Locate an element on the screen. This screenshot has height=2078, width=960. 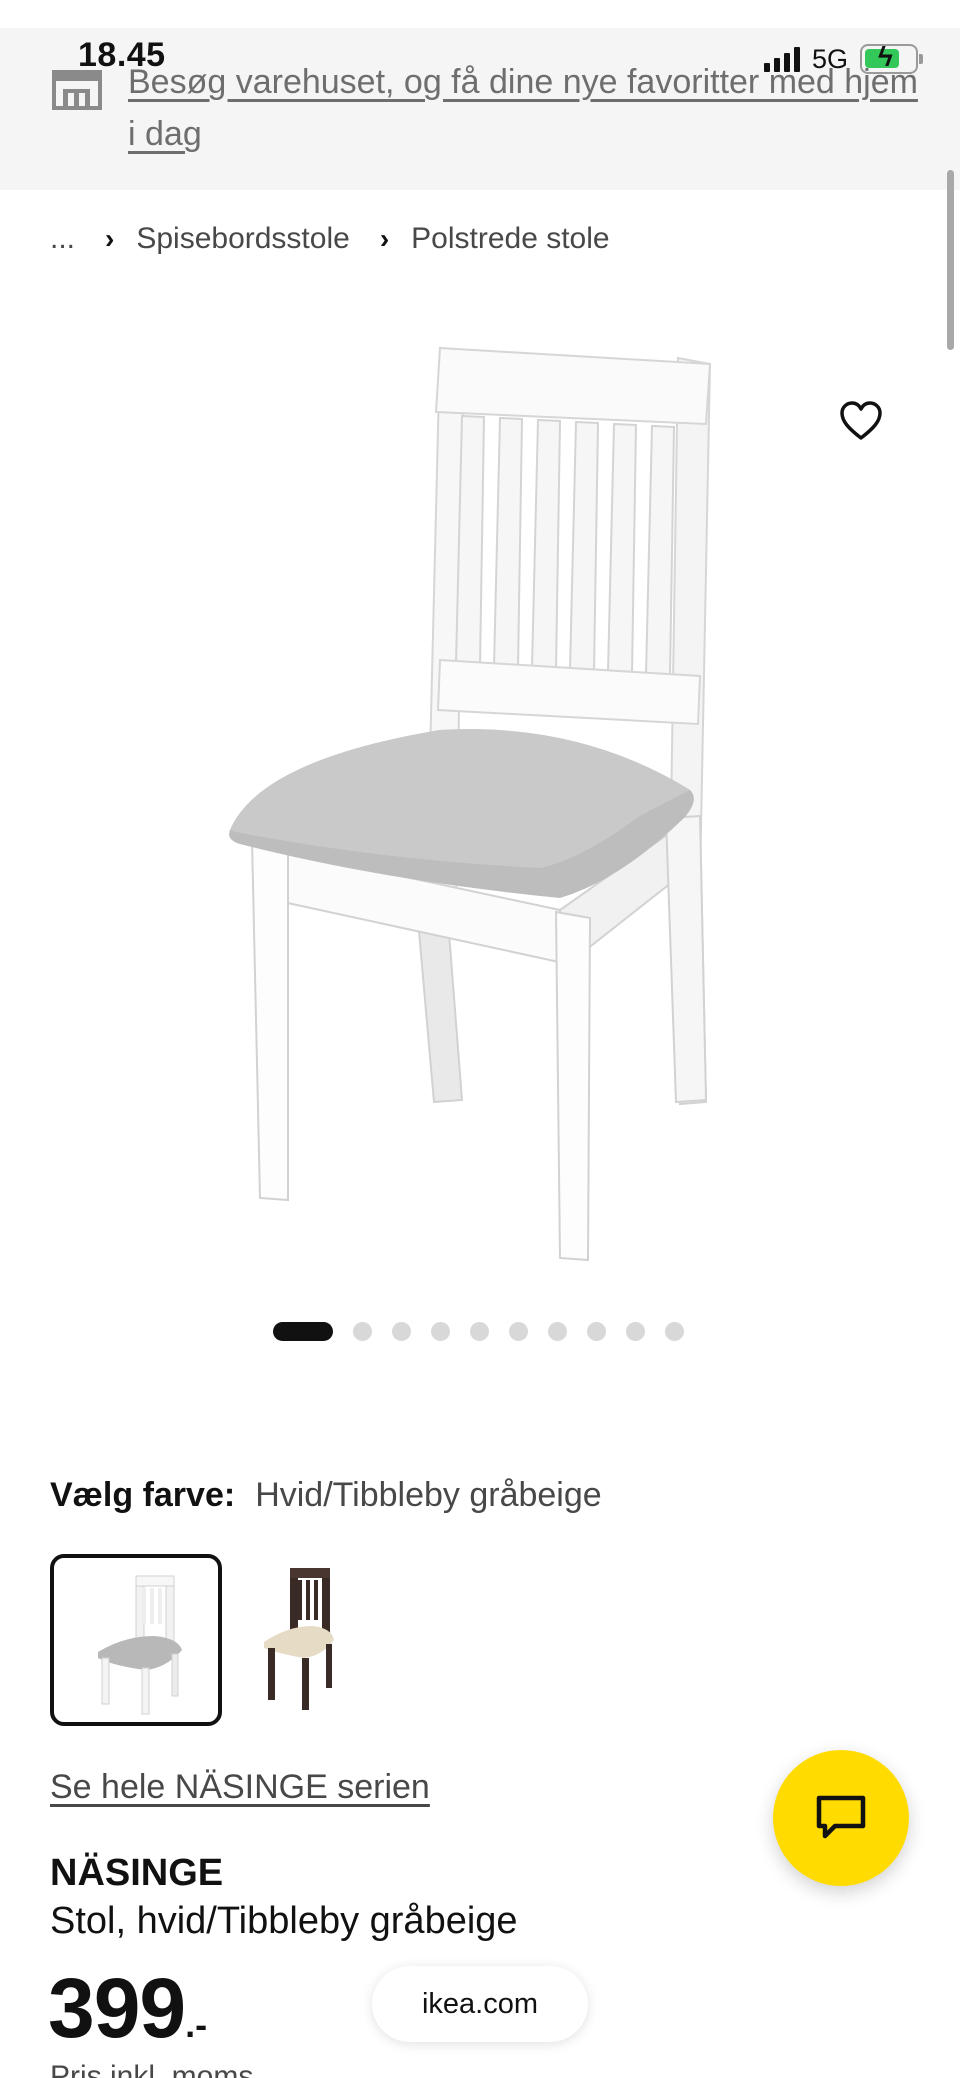
brown-chair-thumbnail is located at coordinates (299, 1639).